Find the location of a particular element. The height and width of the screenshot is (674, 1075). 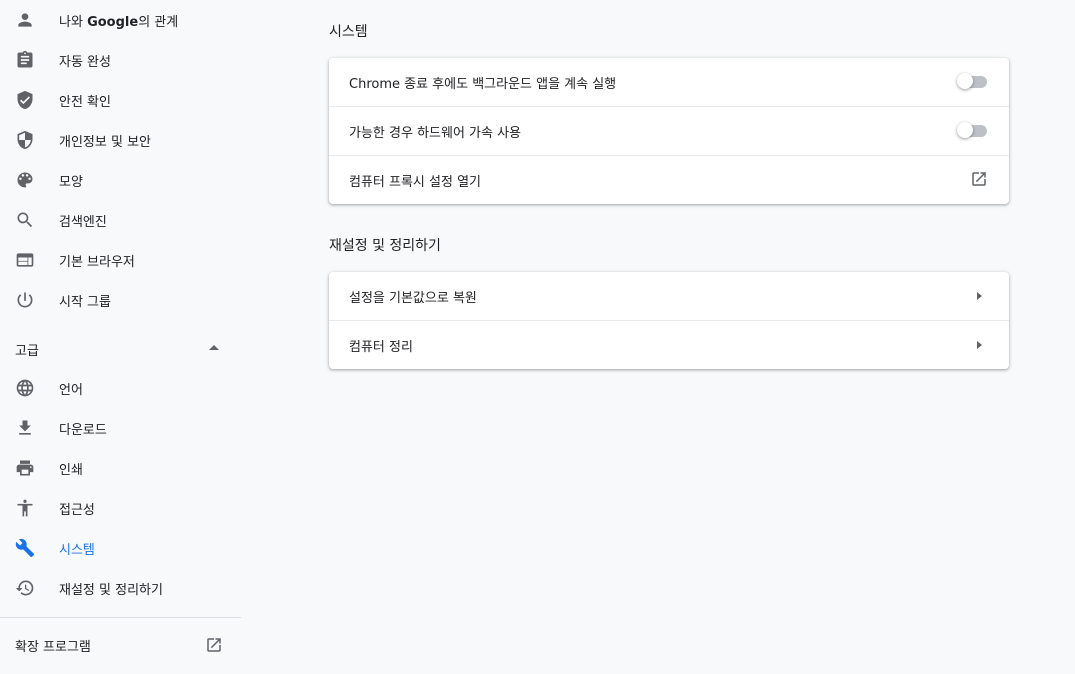

sidebar-item-label: 안전 확인 is located at coordinates (85, 102).